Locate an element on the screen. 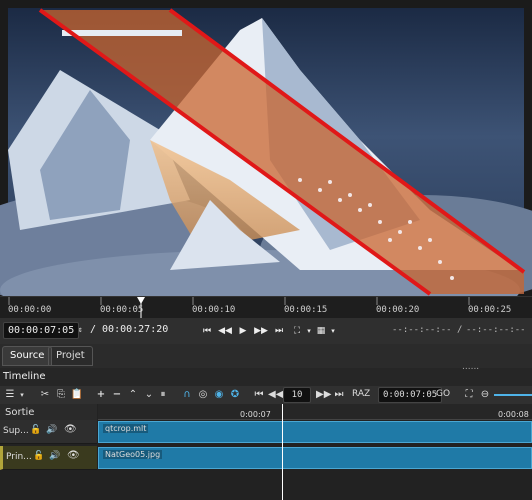 This screenshot has width=532, height=500. ruler-tick: 00:00:00 is located at coordinates (30, 310).